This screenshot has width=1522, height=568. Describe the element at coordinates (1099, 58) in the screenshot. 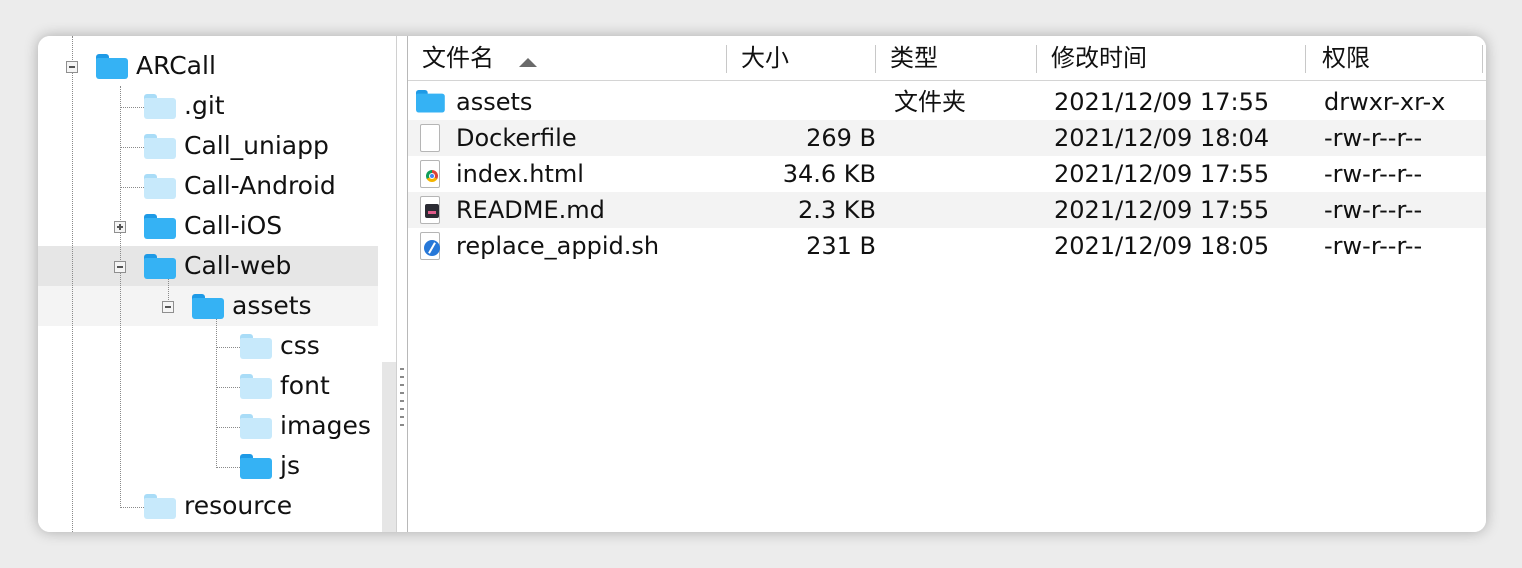

I see `column-header-label: 修改时间` at that location.